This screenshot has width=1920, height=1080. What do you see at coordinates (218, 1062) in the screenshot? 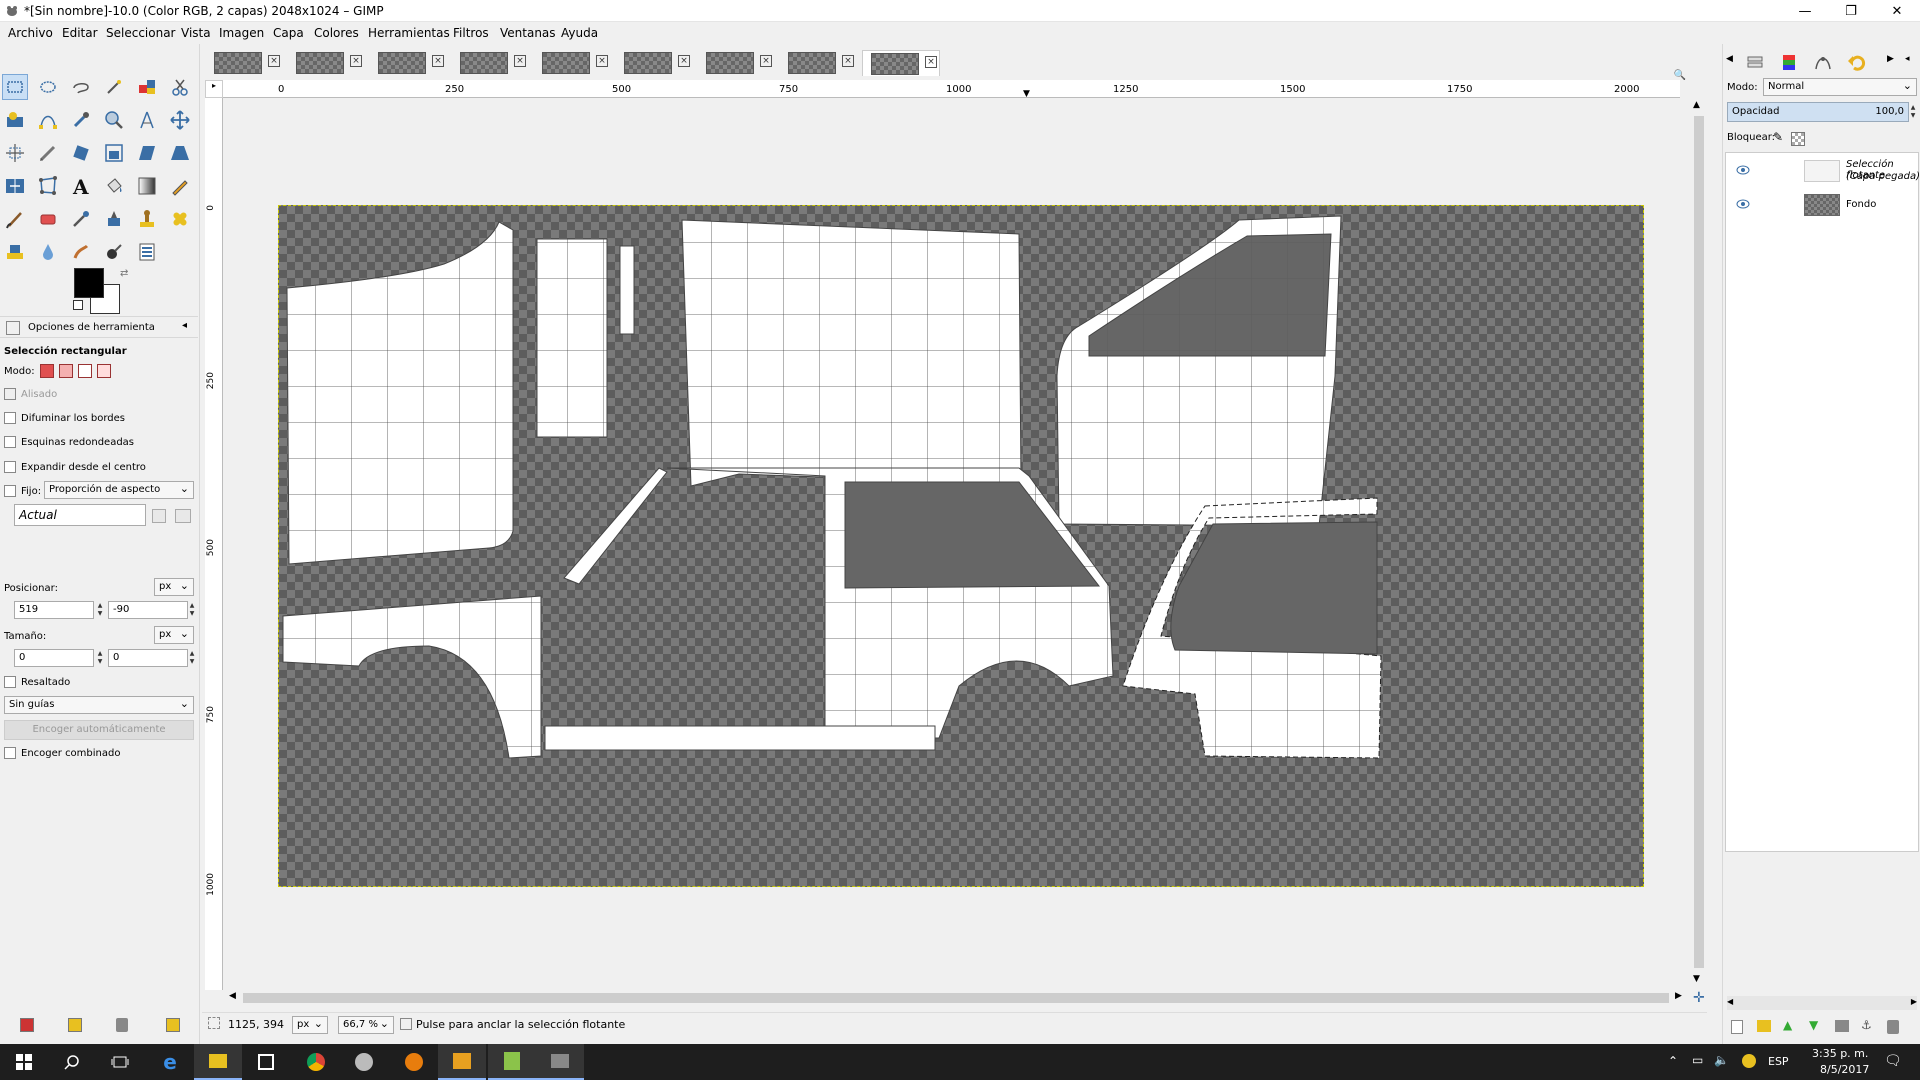
I see `explorer-taskbar-button` at bounding box center [218, 1062].